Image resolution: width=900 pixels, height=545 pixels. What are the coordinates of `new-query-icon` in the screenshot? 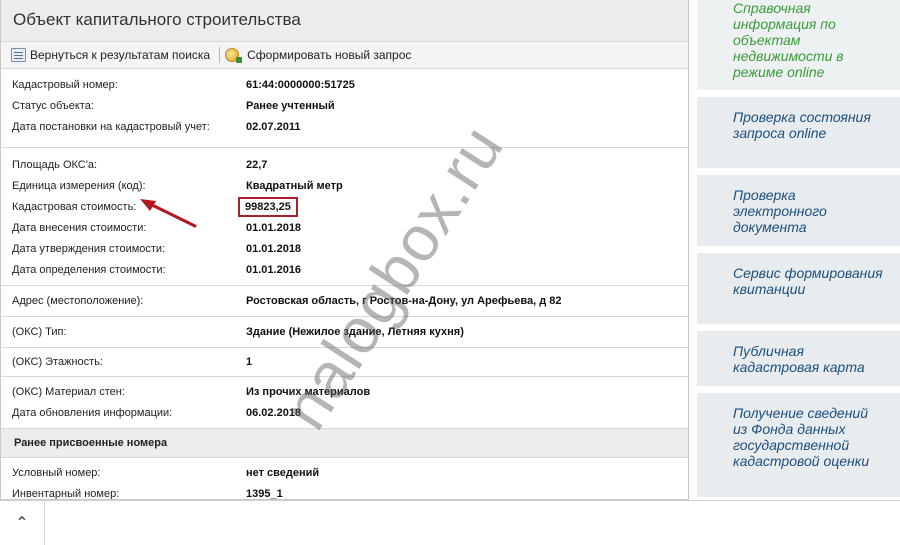 It's located at (234, 55).